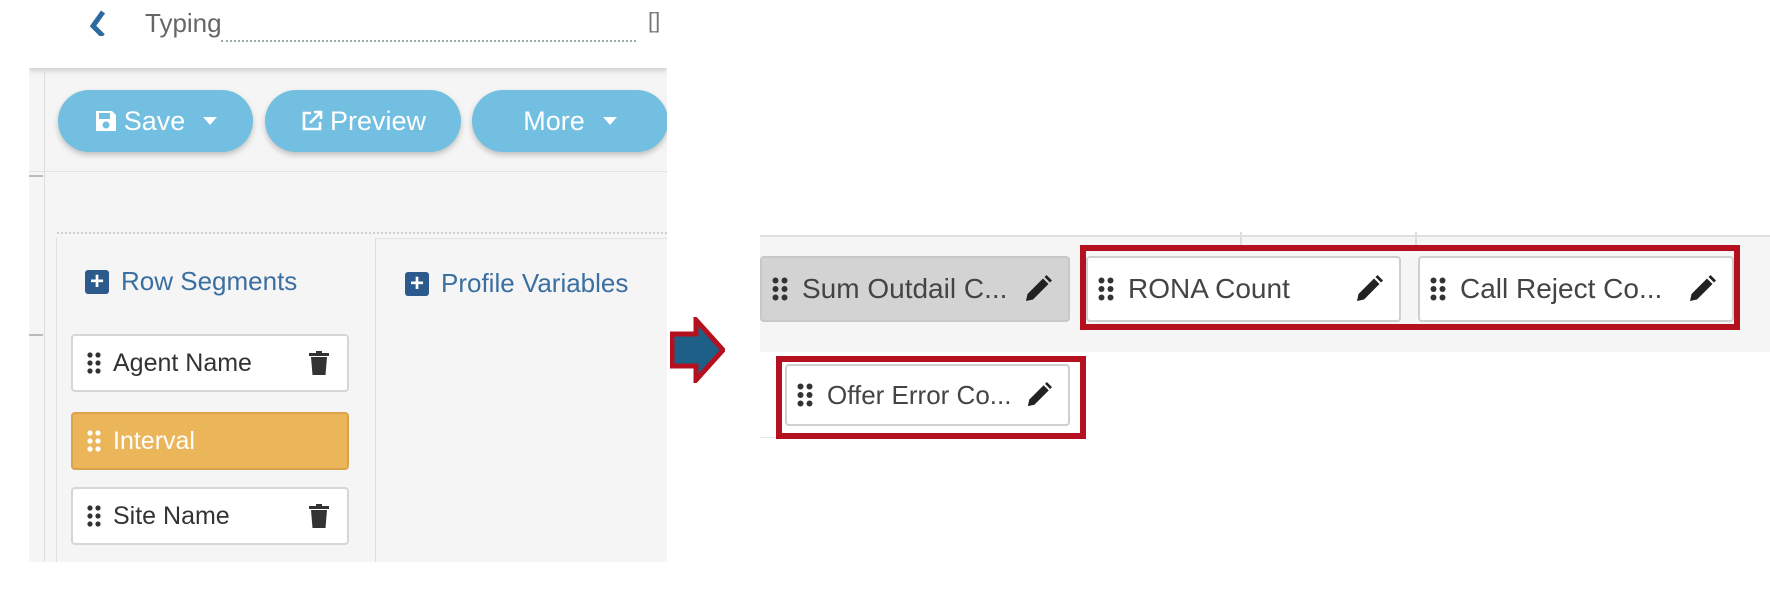  I want to click on row-segment-interval: Interval, so click(210, 441).